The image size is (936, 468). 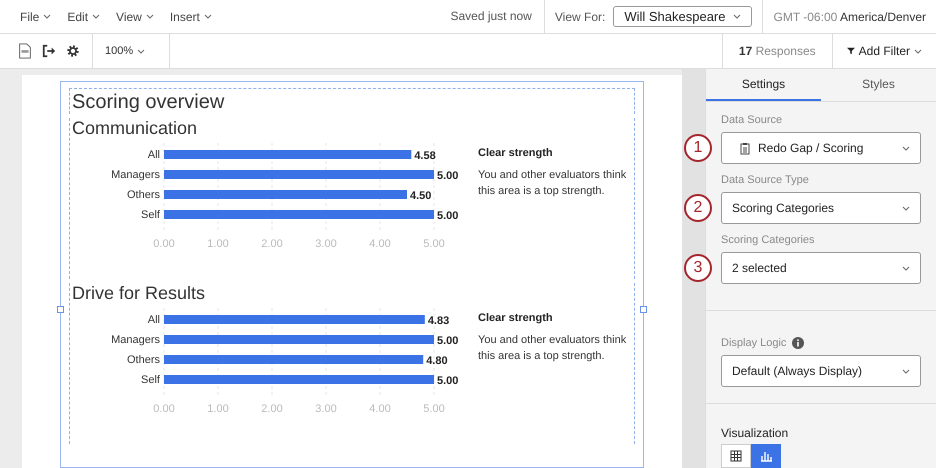 I want to click on field-label: Display Logic, so click(x=753, y=343).